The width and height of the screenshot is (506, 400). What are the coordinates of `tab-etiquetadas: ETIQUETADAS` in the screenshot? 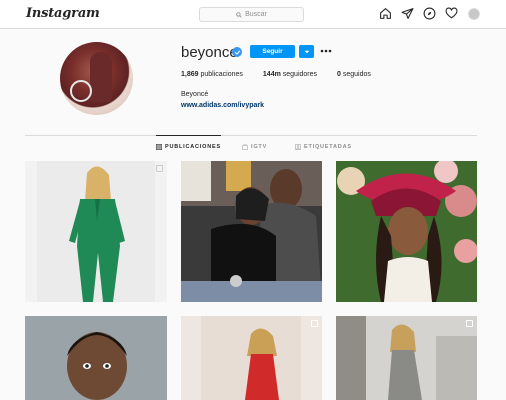 It's located at (323, 147).